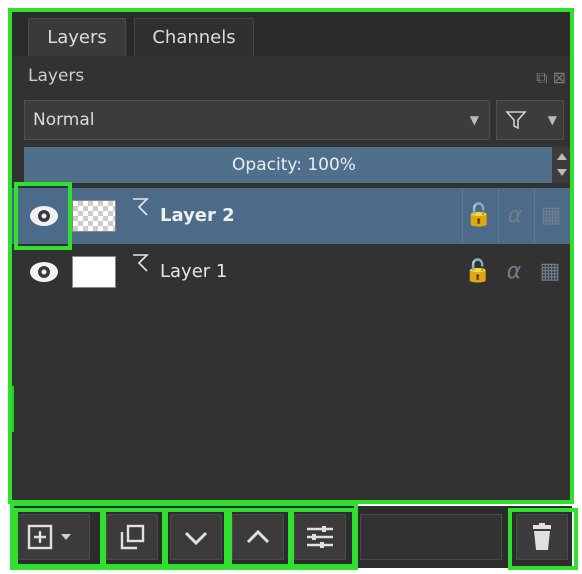  I want to click on move-layer-up-button, so click(258, 537).